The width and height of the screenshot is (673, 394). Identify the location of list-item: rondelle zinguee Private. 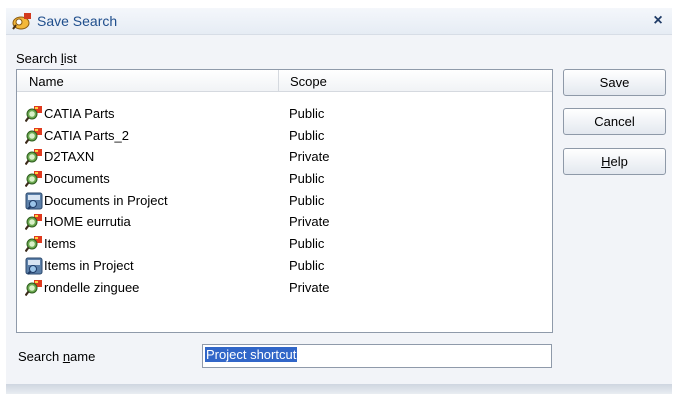
(284, 289).